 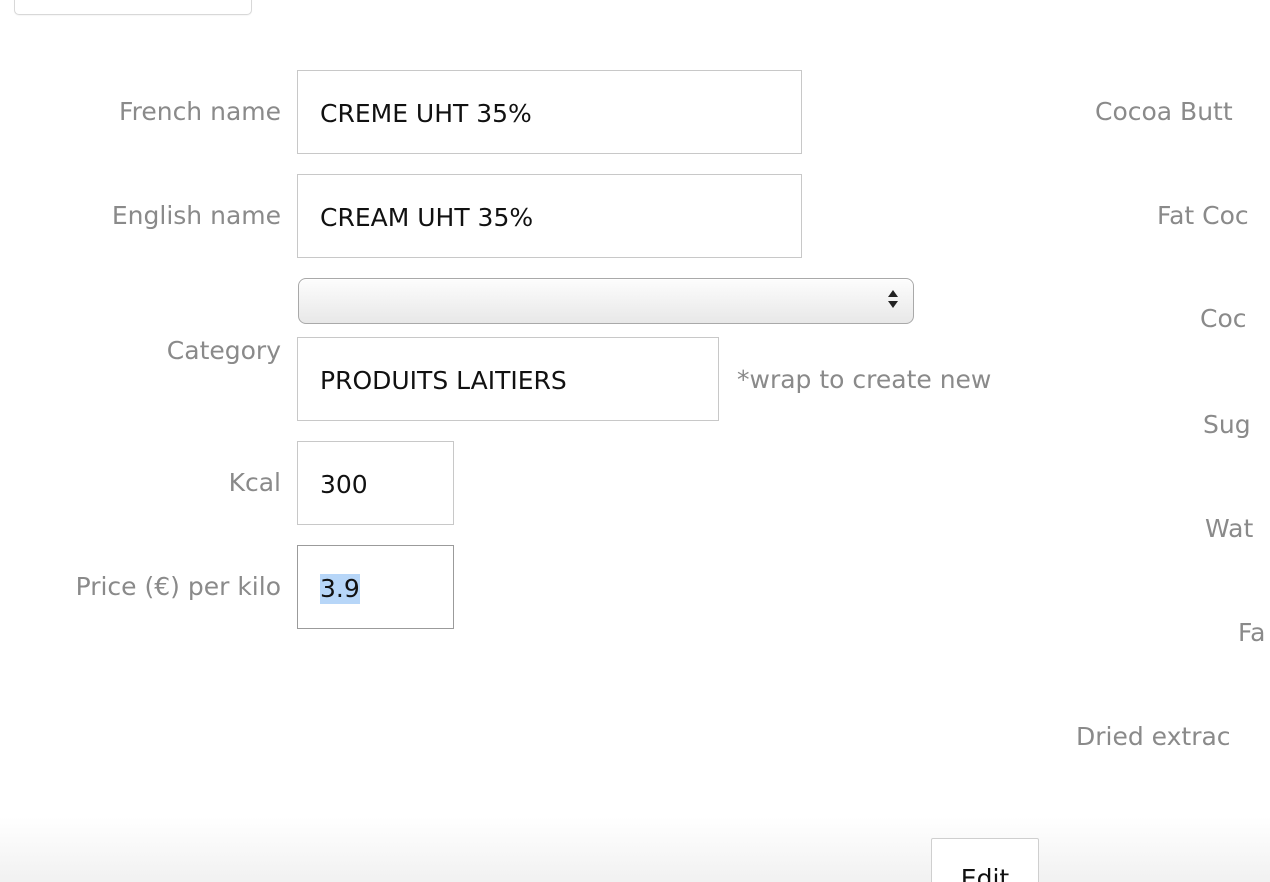 I want to click on category-new-input: PRODUITS LAITIERS, so click(x=508, y=379).